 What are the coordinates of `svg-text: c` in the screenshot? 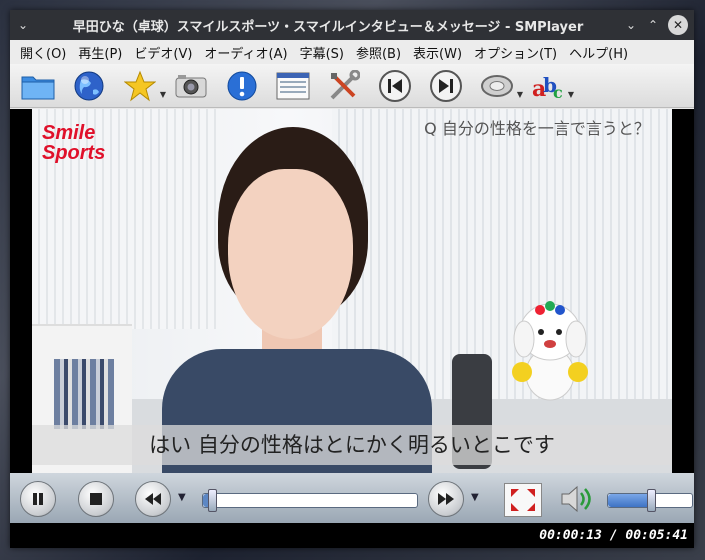 It's located at (558, 92).